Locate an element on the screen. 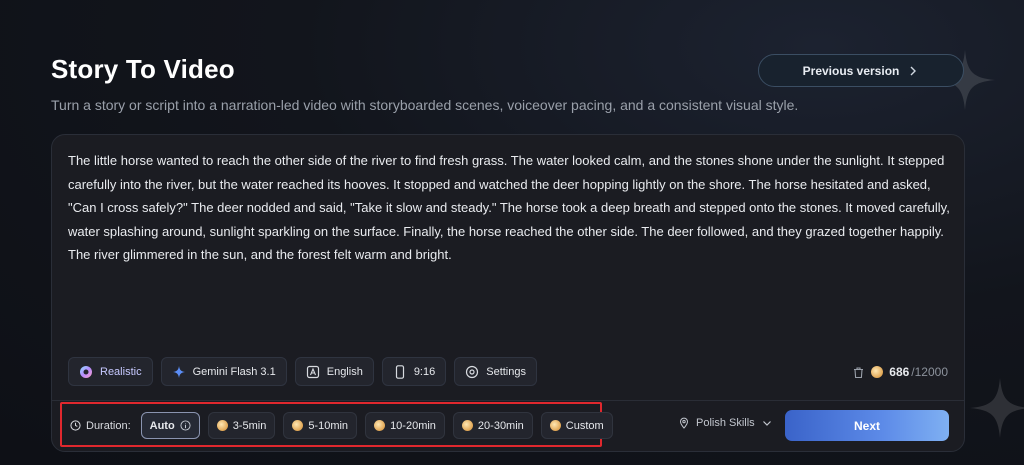 This screenshot has width=1024, height=465. duration-label-group: Duration: is located at coordinates (100, 426).